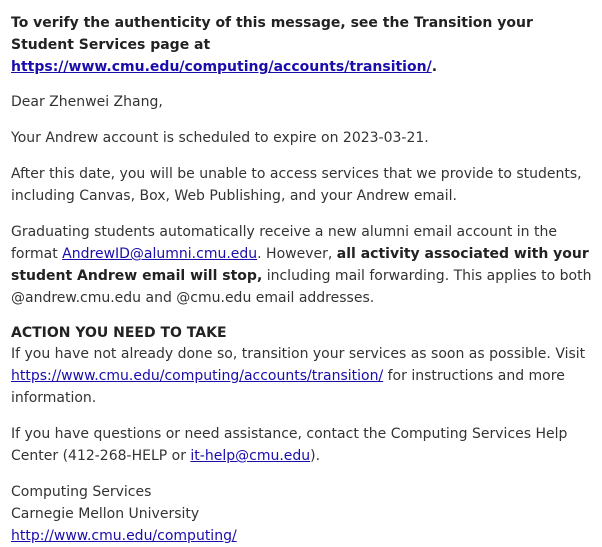 This screenshot has height=547, width=602. I want to click on greeting: Dear Zhenwei Zhang,, so click(87, 102).